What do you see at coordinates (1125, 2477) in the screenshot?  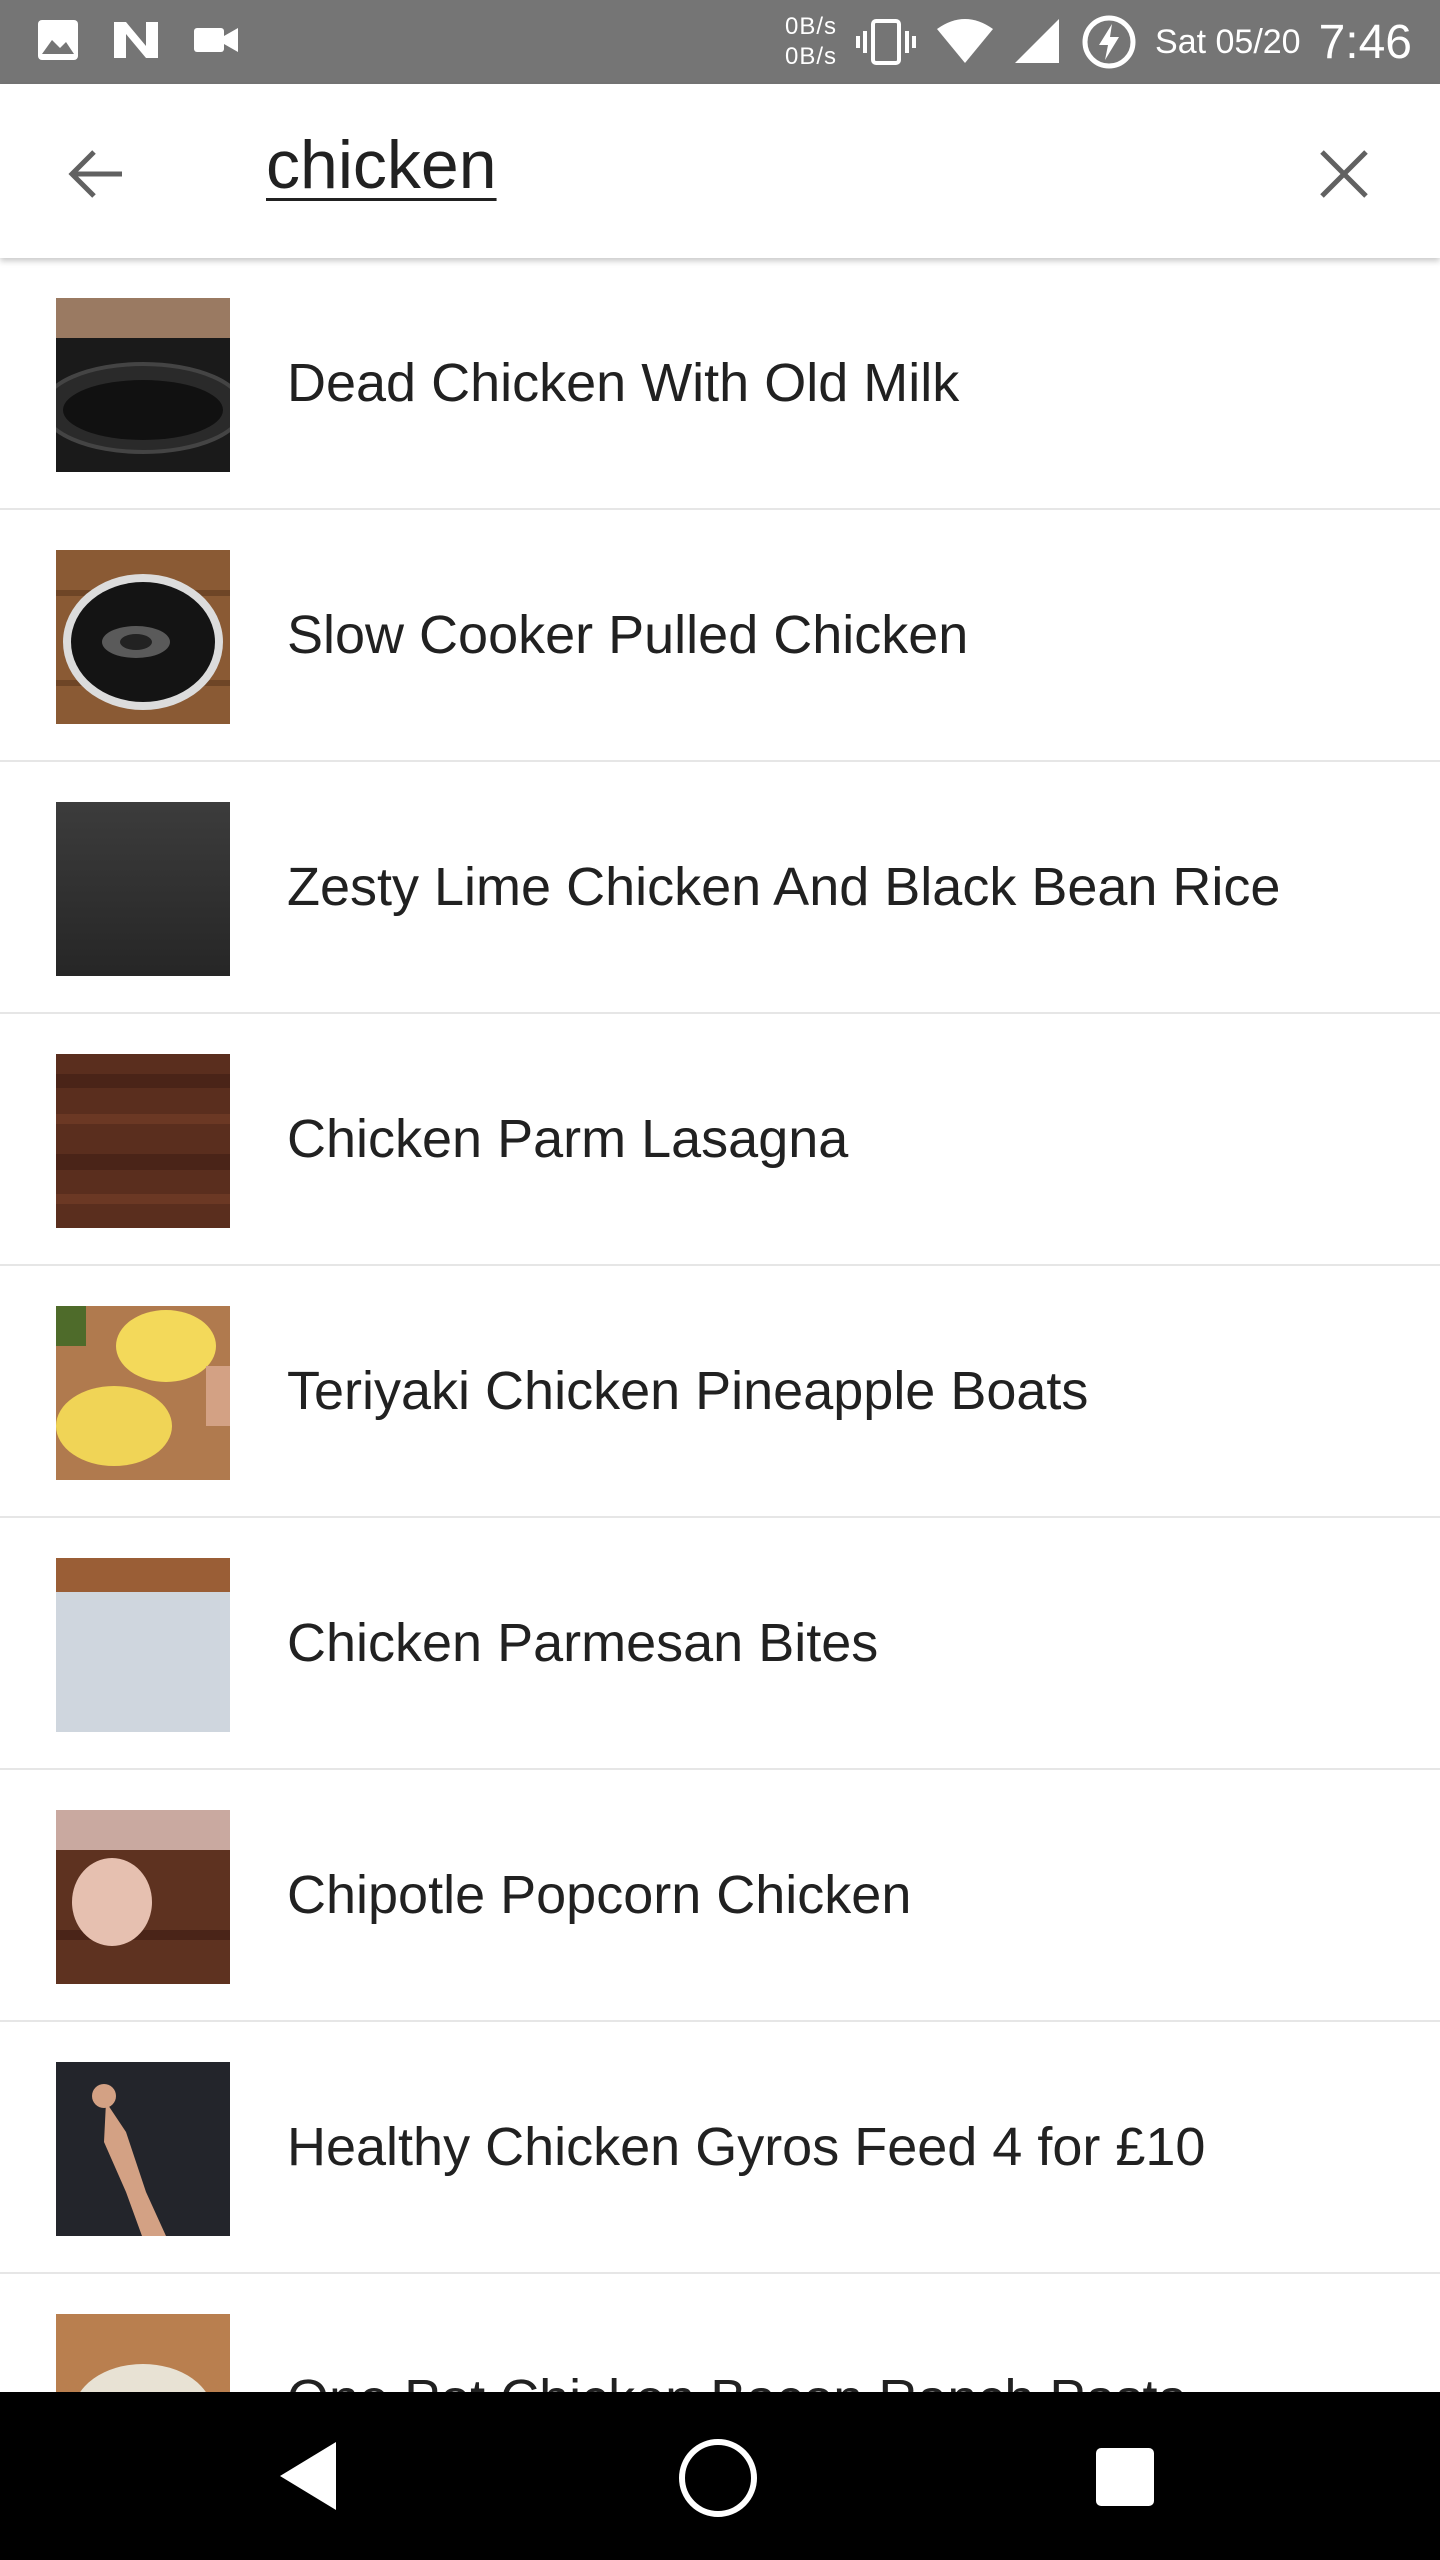 I see `nav-recents-icon` at bounding box center [1125, 2477].